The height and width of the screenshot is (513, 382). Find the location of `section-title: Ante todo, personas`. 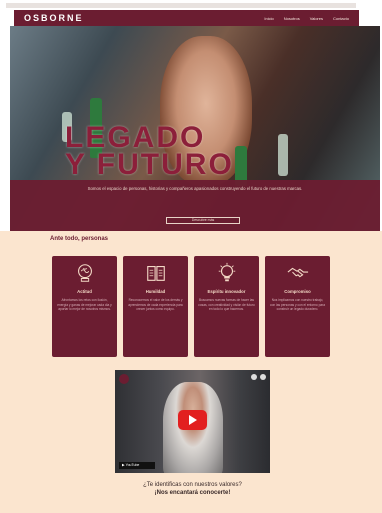

section-title: Ante todo, personas is located at coordinates (79, 239).